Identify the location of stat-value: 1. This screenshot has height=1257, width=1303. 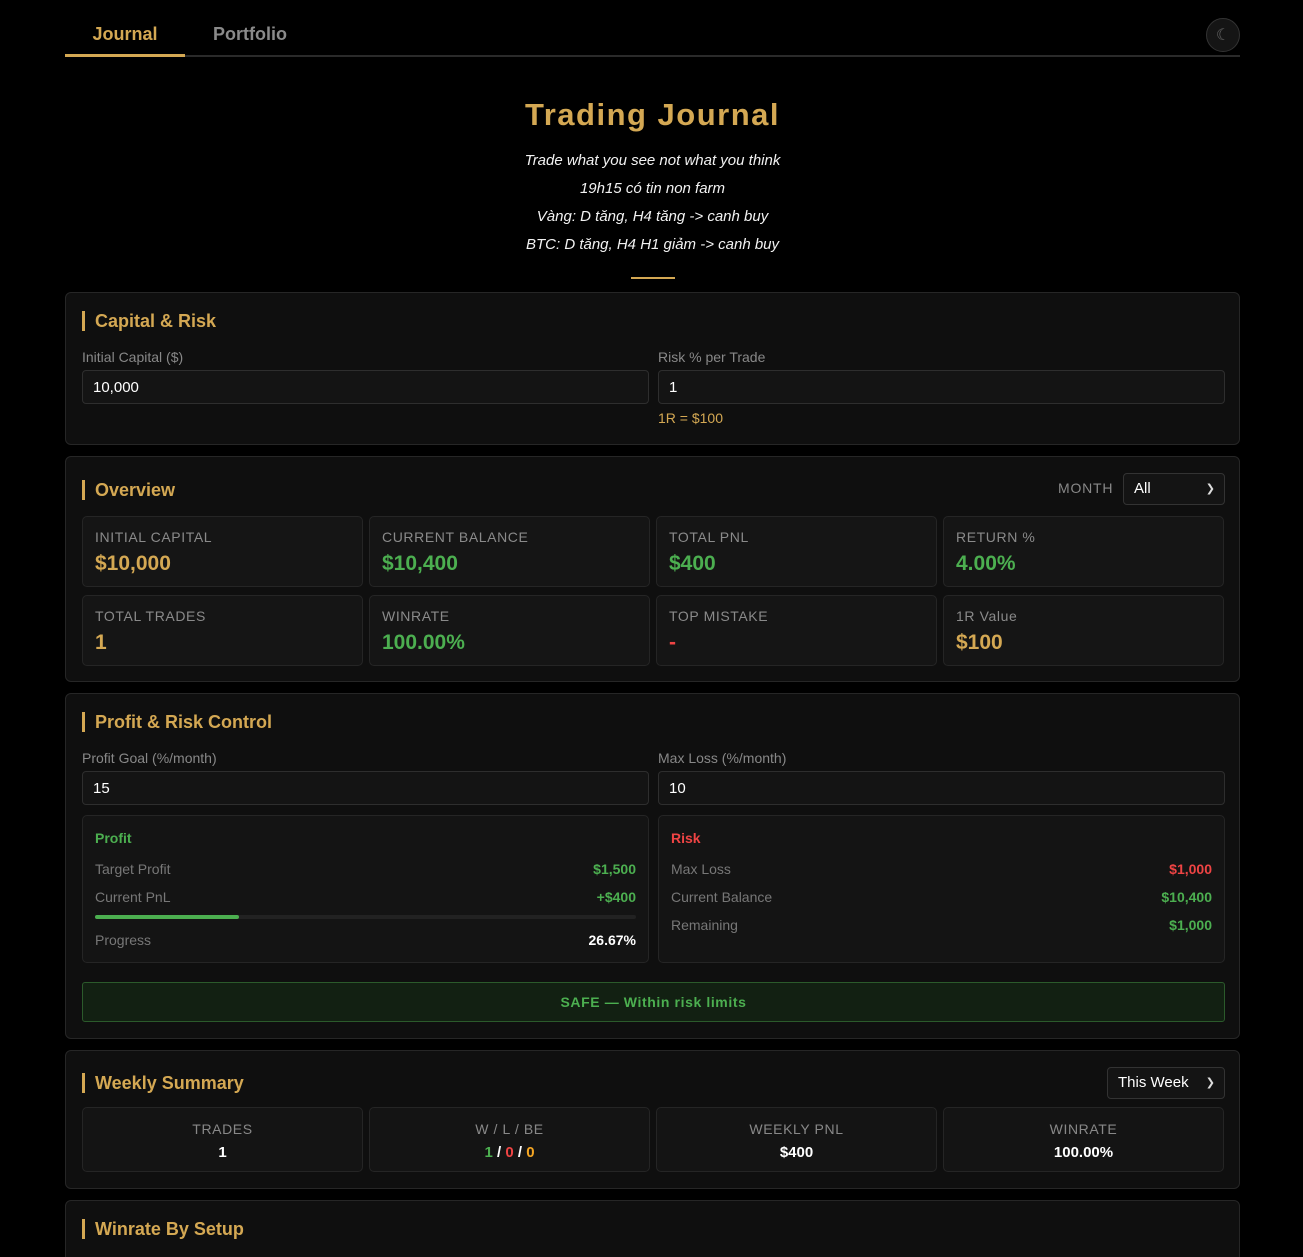
(101, 642).